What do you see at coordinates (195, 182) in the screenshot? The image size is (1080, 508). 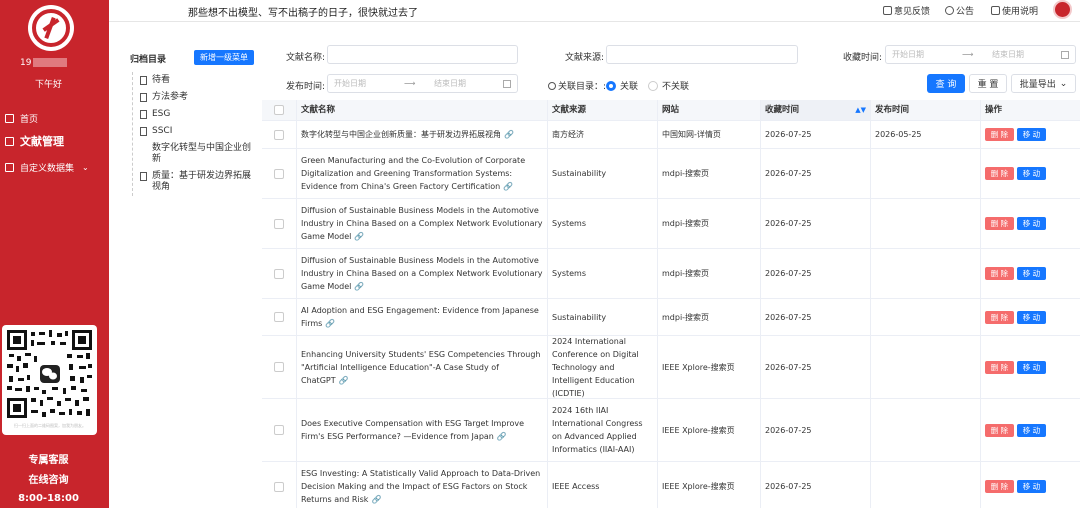 I see `tree-item-quality: 质量：基于研发边界拓展视角` at bounding box center [195, 182].